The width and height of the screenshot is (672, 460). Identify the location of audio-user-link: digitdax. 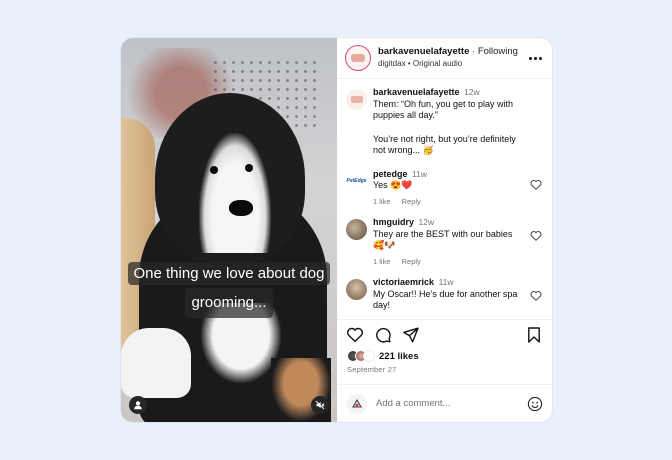
(392, 63).